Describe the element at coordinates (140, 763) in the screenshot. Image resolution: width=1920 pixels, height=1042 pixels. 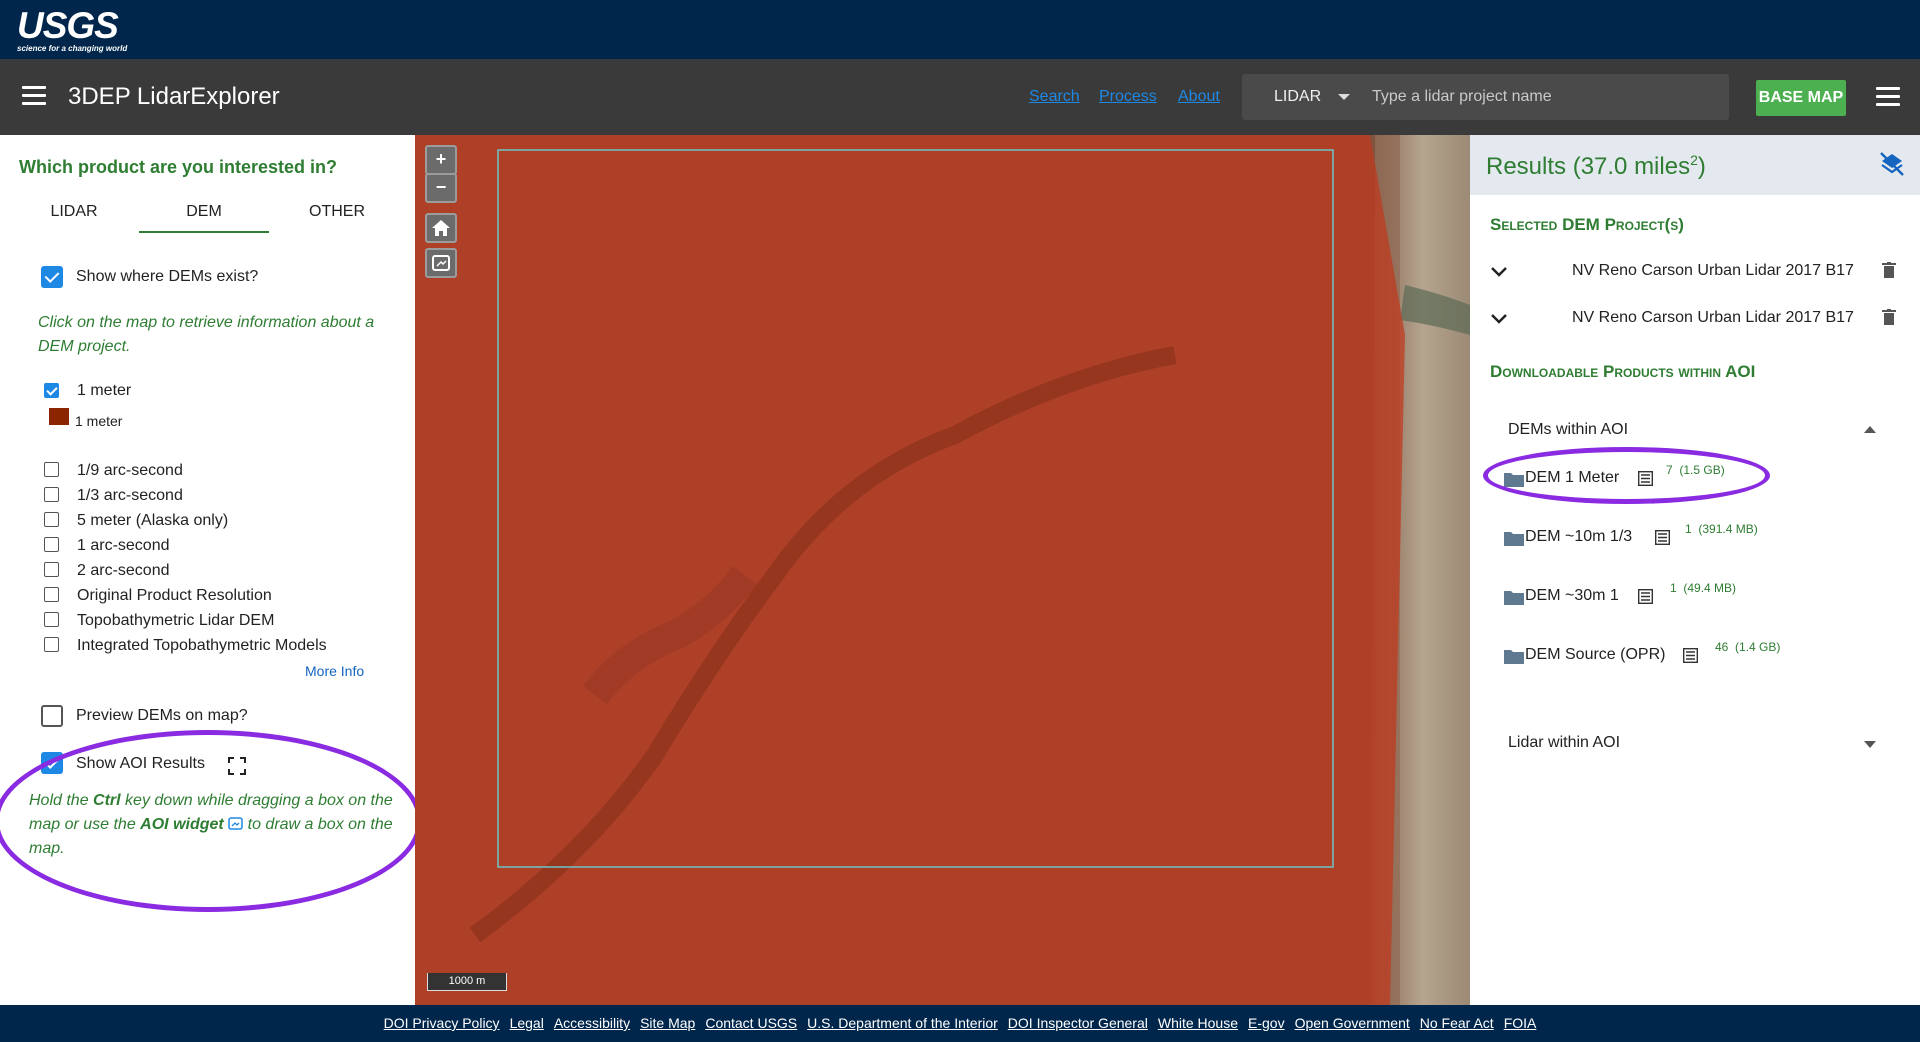
I see `show-aoi-label: Show AOI Results` at that location.